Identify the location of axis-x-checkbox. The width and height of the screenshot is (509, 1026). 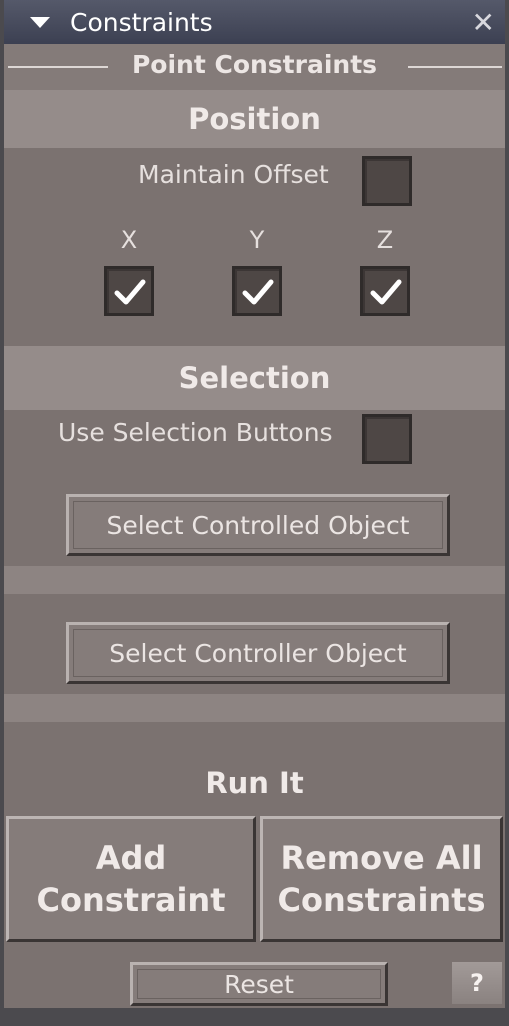
(129, 291).